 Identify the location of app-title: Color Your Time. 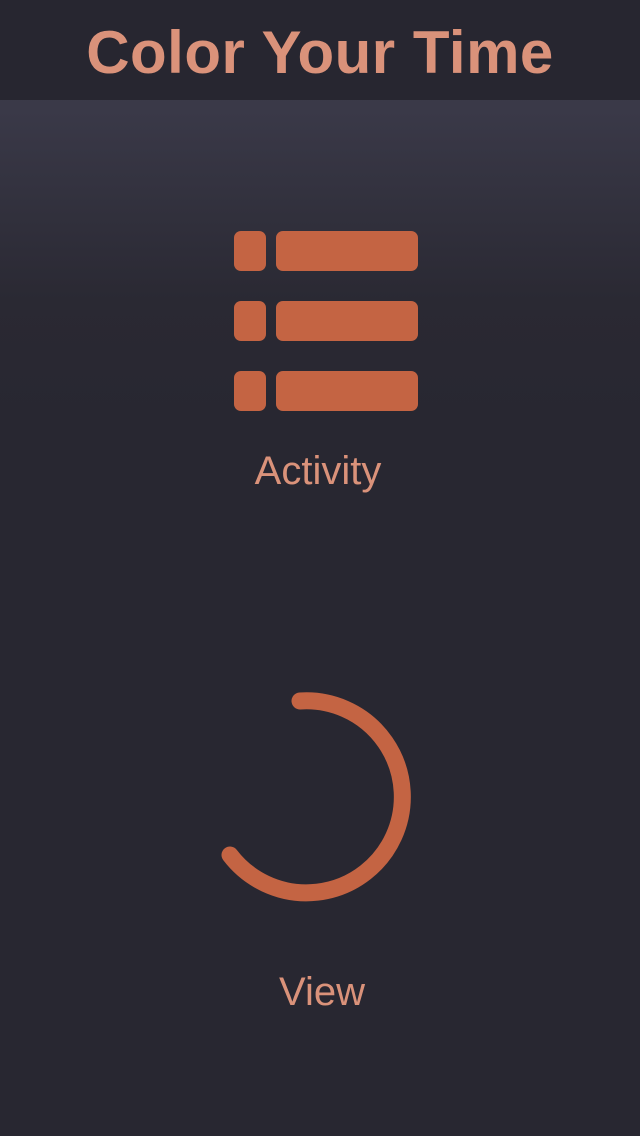
(320, 52).